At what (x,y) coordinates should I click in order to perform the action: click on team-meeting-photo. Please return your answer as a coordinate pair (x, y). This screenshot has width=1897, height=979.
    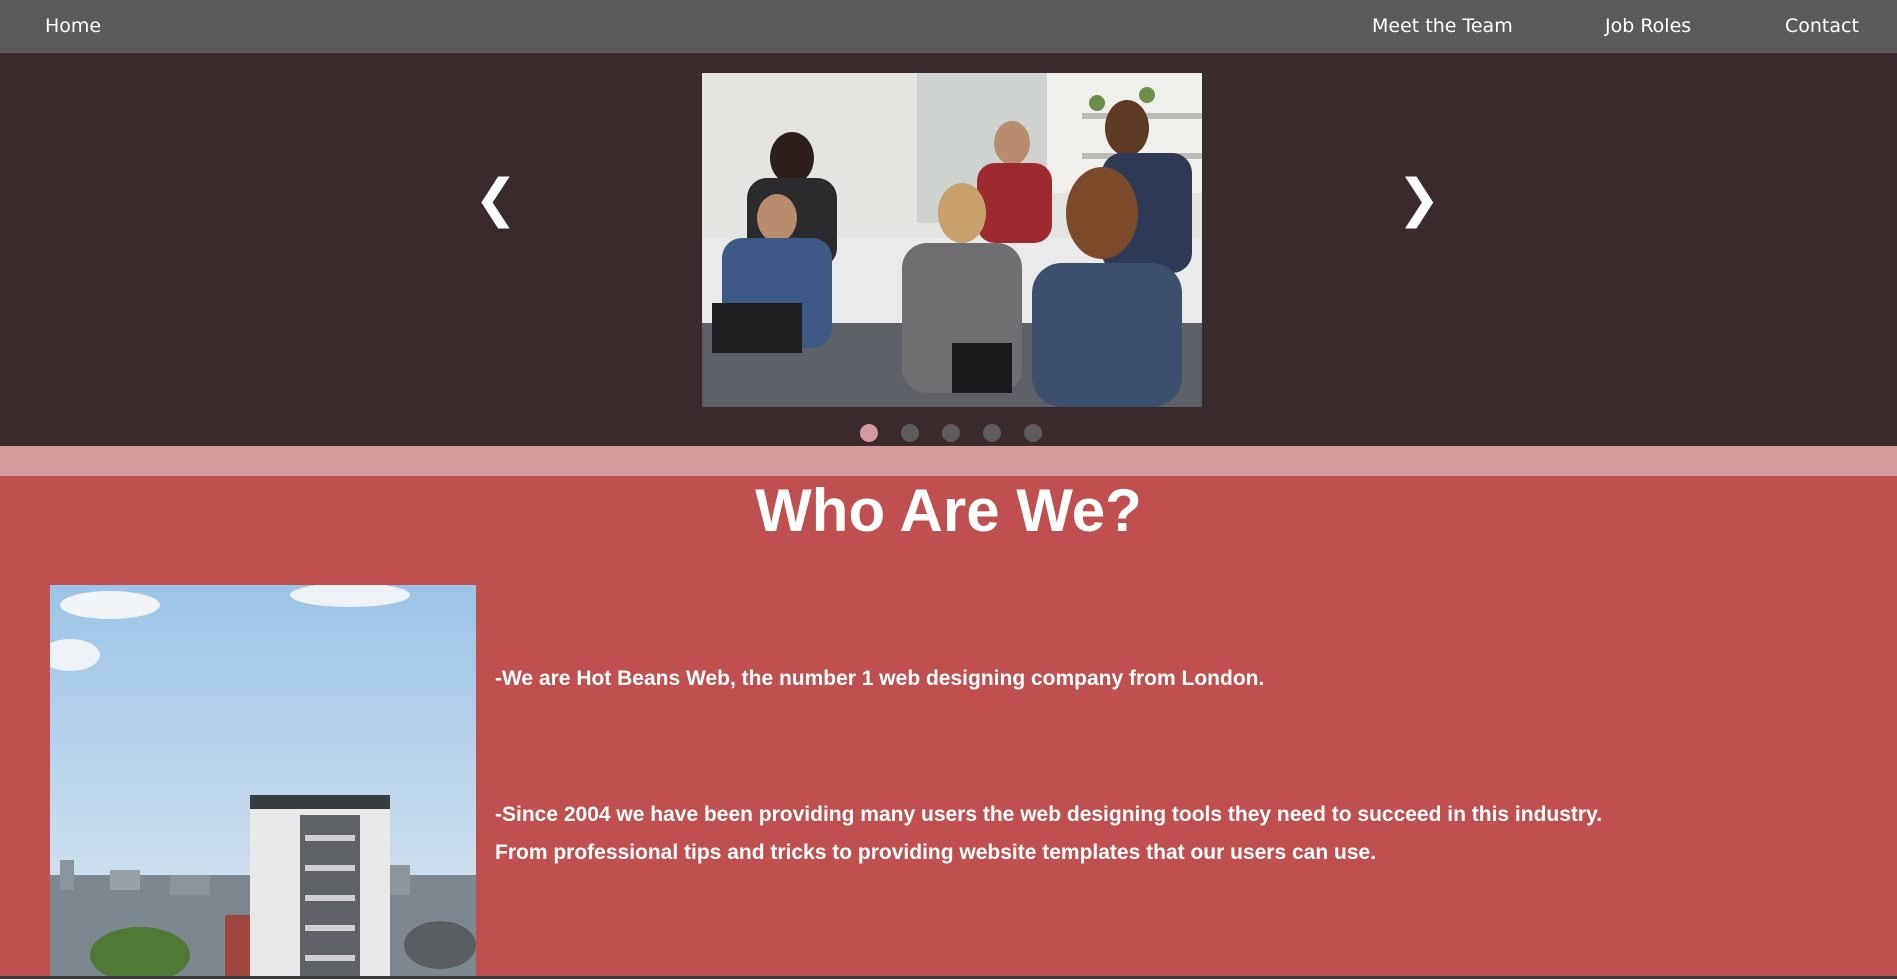
    Looking at the image, I should click on (952, 240).